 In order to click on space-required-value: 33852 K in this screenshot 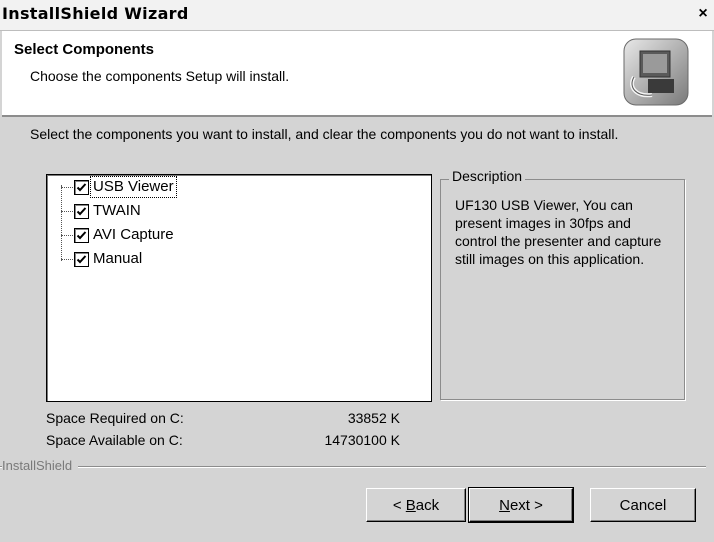, I will do `click(373, 418)`.